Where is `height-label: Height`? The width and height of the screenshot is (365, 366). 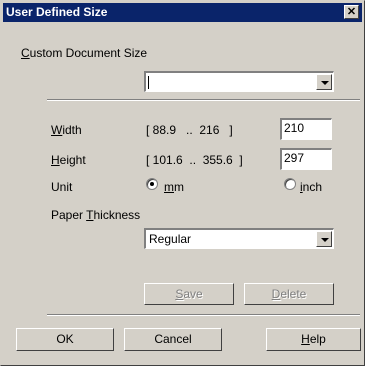
height-label: Height is located at coordinates (68, 160).